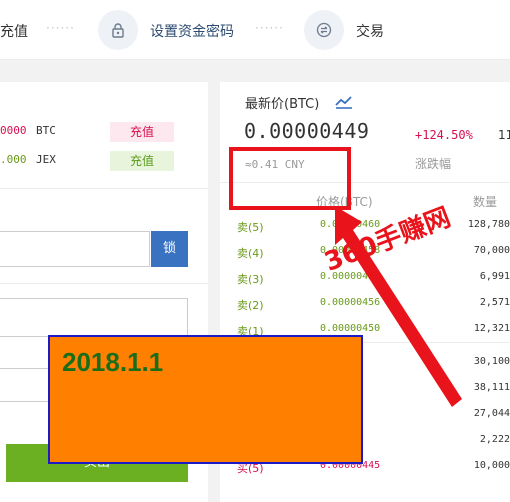 This screenshot has width=510, height=502. I want to click on date-overlay-text: 2018.1.1, so click(113, 362).